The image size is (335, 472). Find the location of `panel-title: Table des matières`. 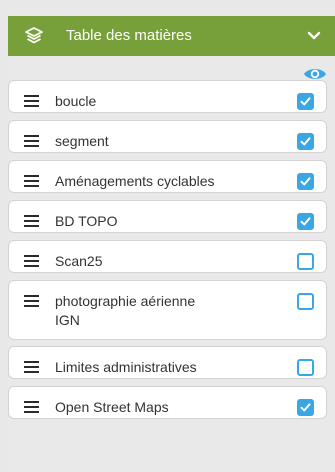

panel-title: Table des matières is located at coordinates (129, 35).